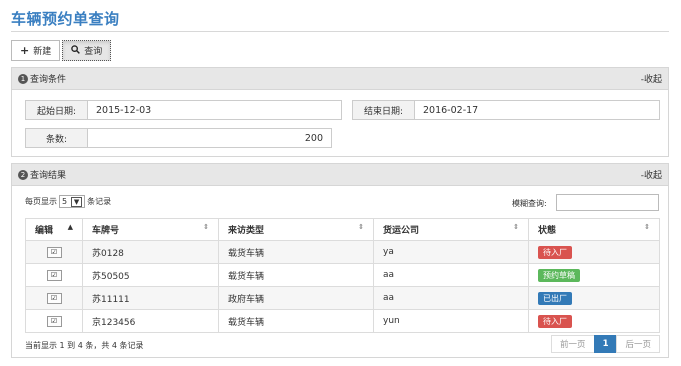 The width and height of the screenshot is (681, 366). I want to click on page-1-button: 1, so click(605, 344).